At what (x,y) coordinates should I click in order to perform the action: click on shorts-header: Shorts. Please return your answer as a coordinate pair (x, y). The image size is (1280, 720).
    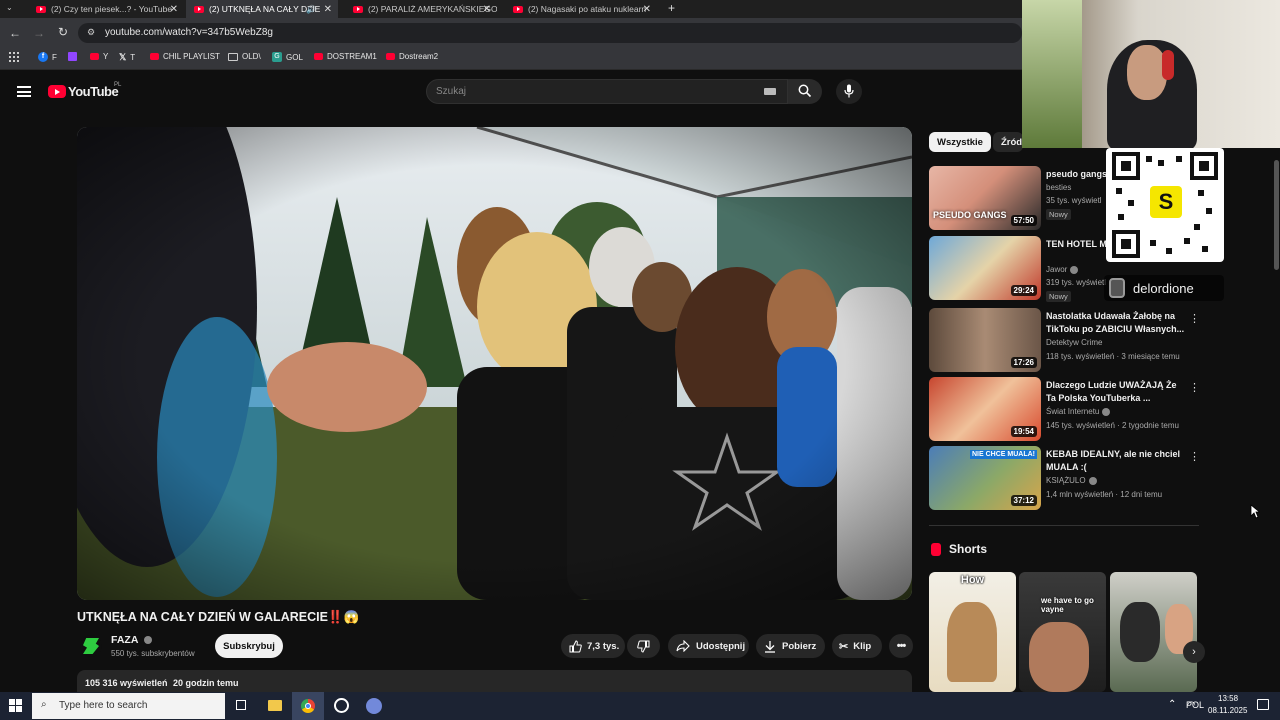
    Looking at the image, I should click on (959, 549).